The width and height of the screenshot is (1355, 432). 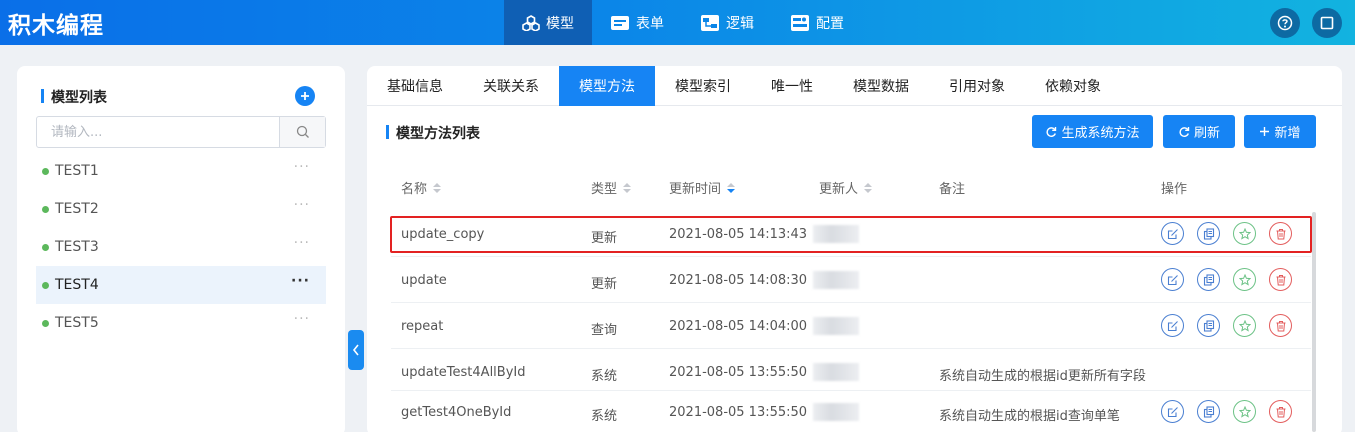 What do you see at coordinates (77, 285) in the screenshot?
I see `model-label: TEST4` at bounding box center [77, 285].